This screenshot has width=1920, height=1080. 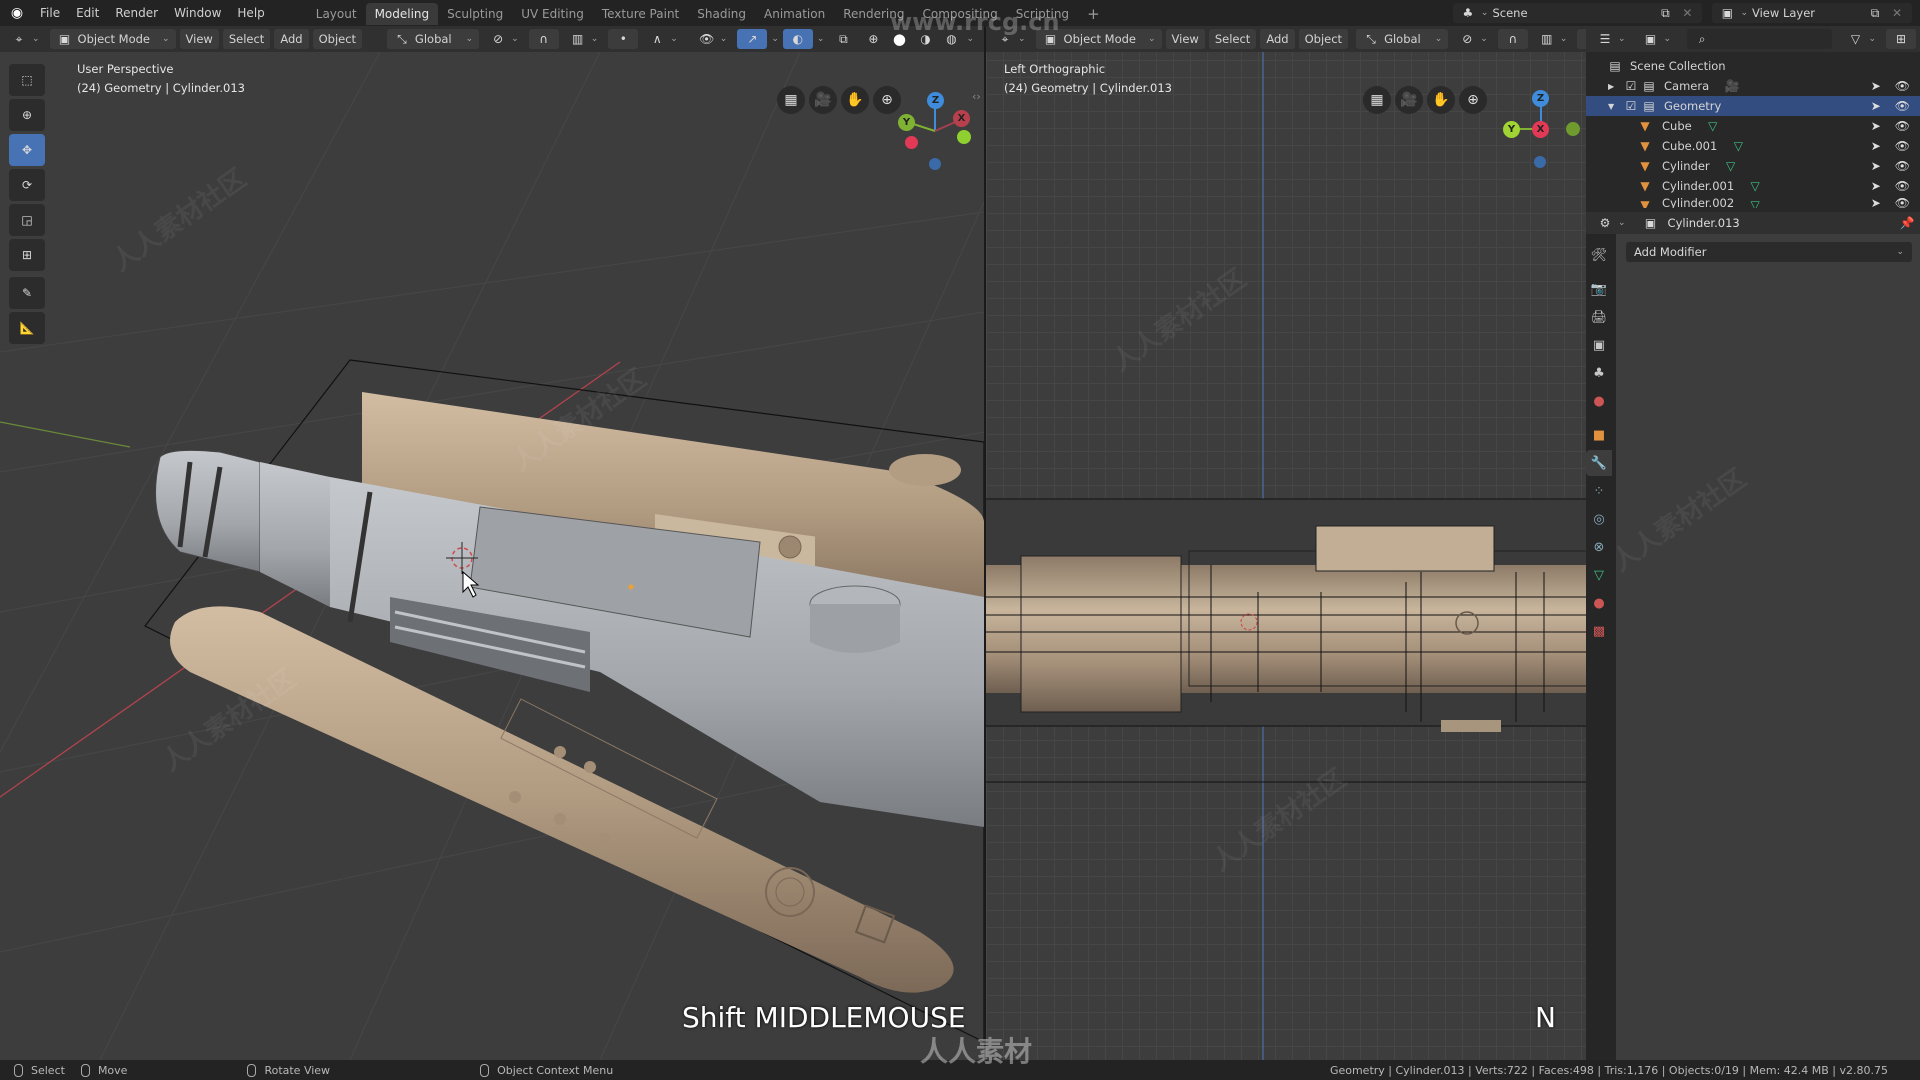 What do you see at coordinates (1599, 463) in the screenshot?
I see `tab-modifiers: 🔧` at bounding box center [1599, 463].